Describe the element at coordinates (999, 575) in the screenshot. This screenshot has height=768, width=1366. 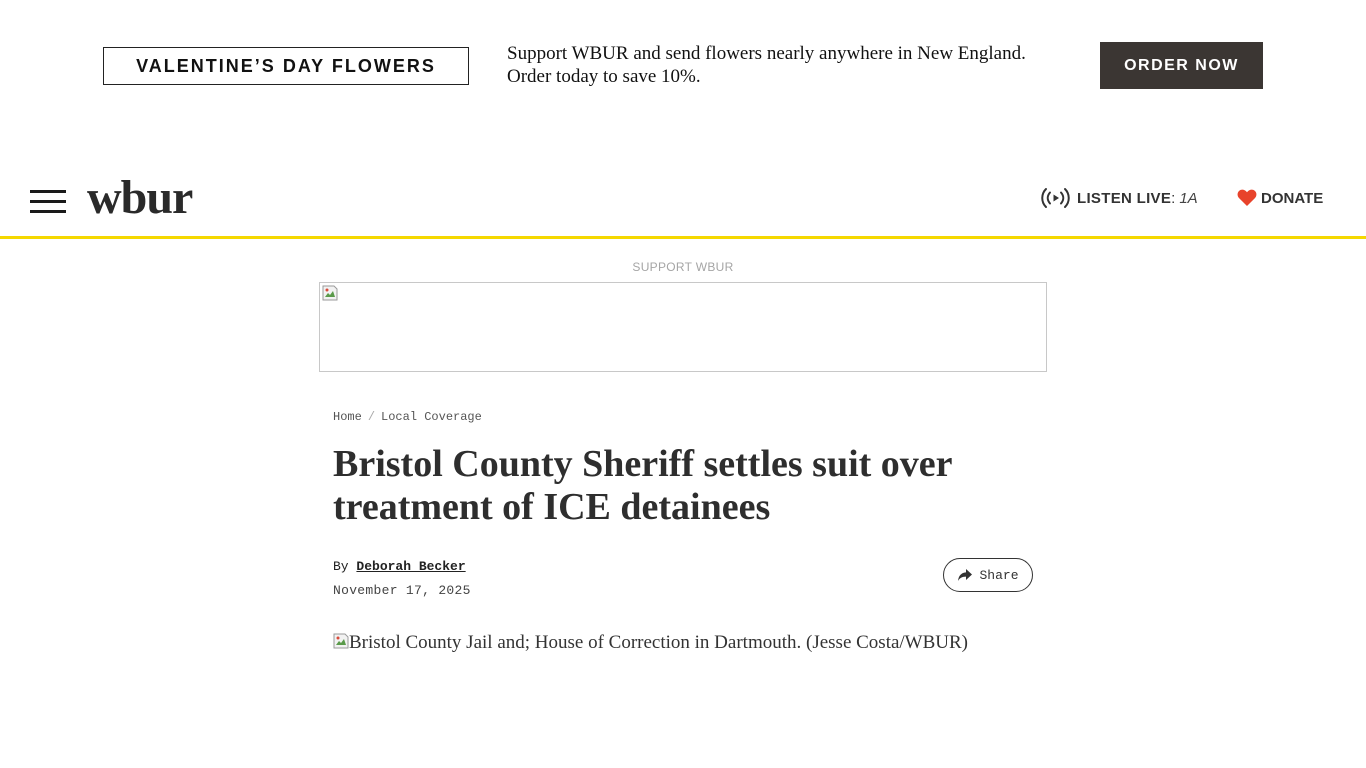
I see `share-label: Share` at that location.